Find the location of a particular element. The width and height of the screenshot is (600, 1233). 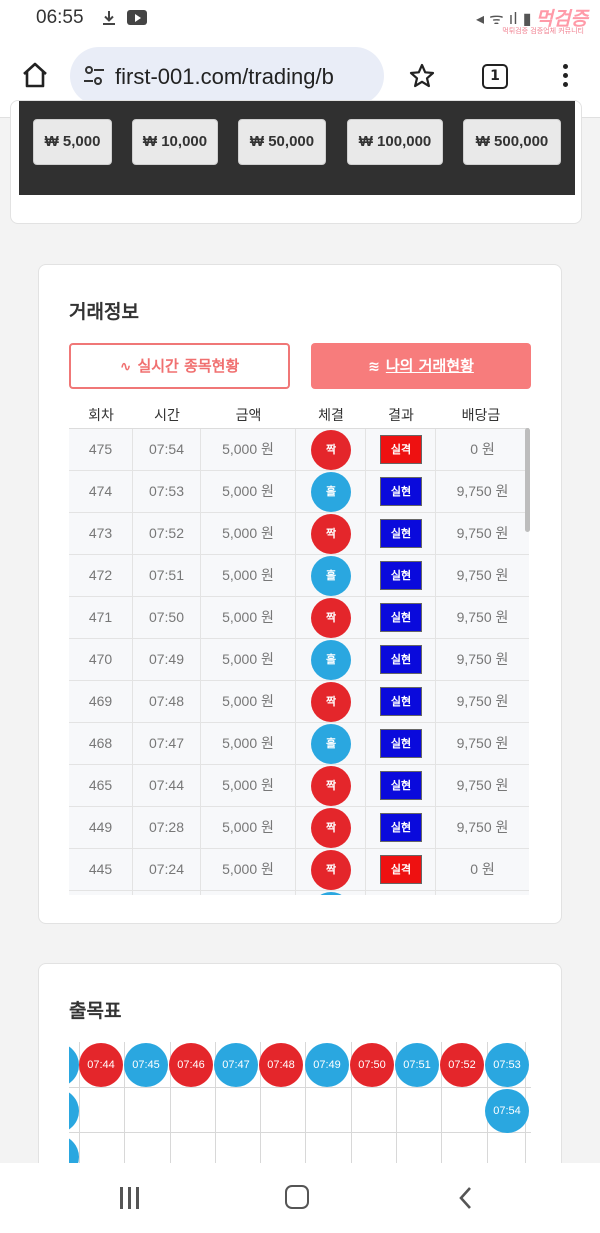

draw-bead: 07:49 is located at coordinates (327, 1065).